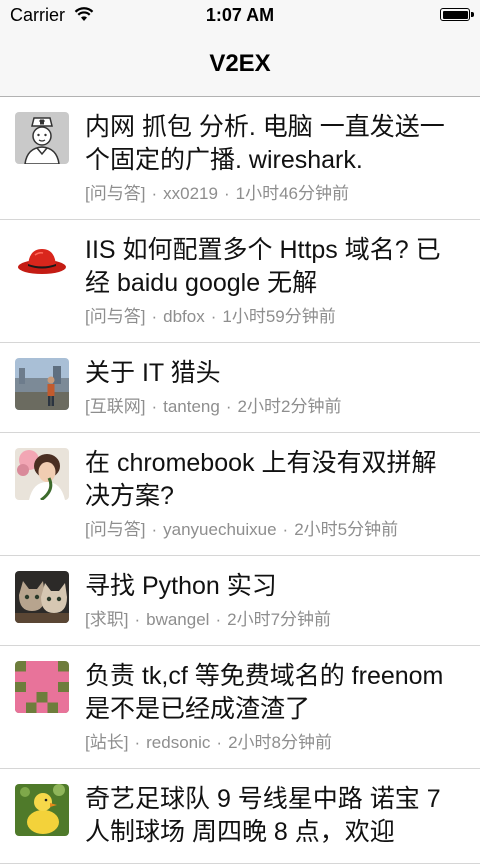 This screenshot has width=480, height=864. I want to click on topic-row: 奇艺足球队 9 号线星中路 诺宝 7 人制球场 周四晚 8 点，欢迎, so click(240, 816).